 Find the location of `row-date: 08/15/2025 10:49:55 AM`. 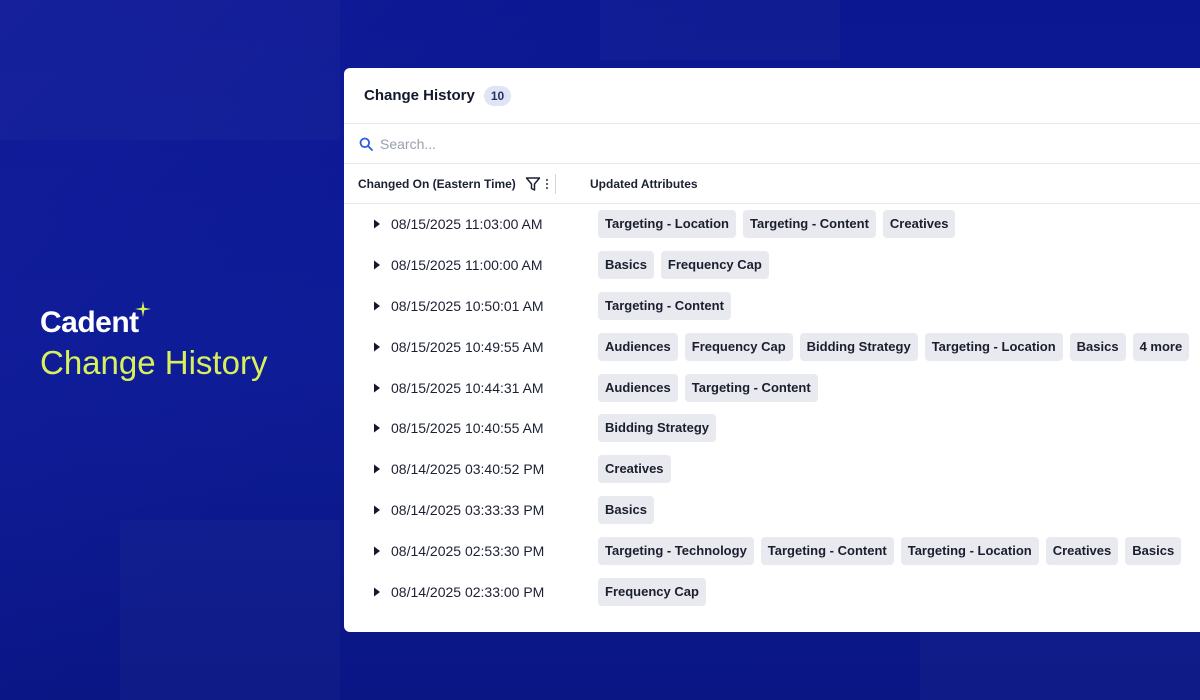

row-date: 08/15/2025 10:49:55 AM is located at coordinates (467, 346).